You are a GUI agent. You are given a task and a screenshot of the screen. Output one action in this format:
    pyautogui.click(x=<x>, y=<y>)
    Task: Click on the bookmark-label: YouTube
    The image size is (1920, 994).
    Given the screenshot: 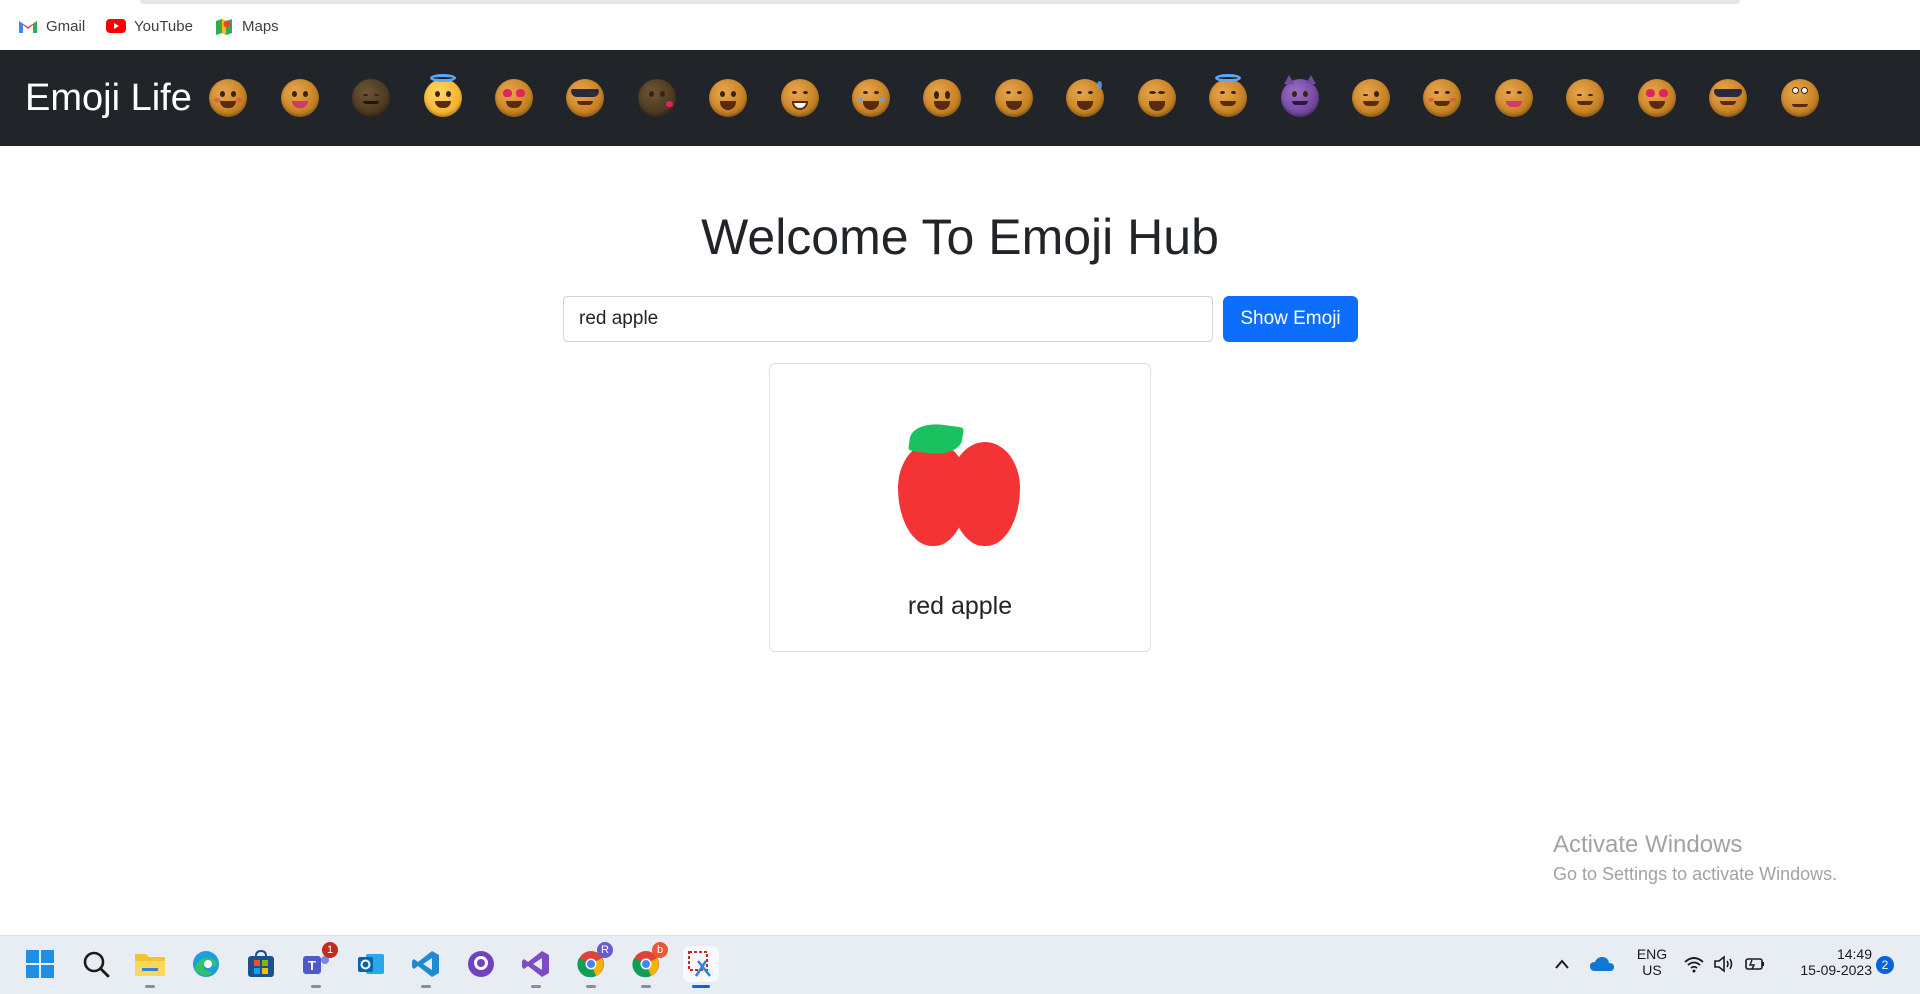 What is the action you would take?
    pyautogui.click(x=163, y=26)
    